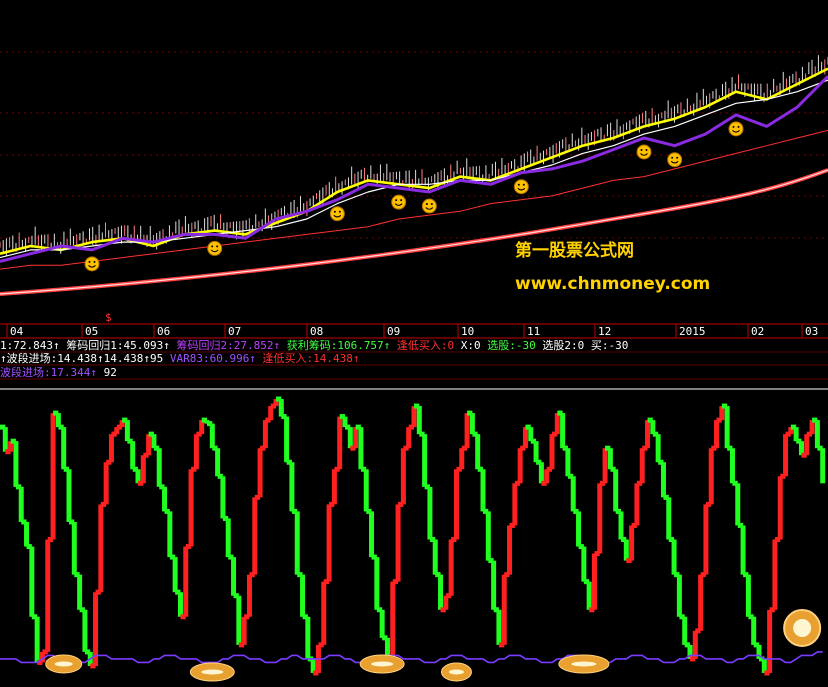 The height and width of the screenshot is (687, 828). What do you see at coordinates (225, 345) in the screenshot?
I see `indicator-readout: 筹码回归2:27.852↑` at bounding box center [225, 345].